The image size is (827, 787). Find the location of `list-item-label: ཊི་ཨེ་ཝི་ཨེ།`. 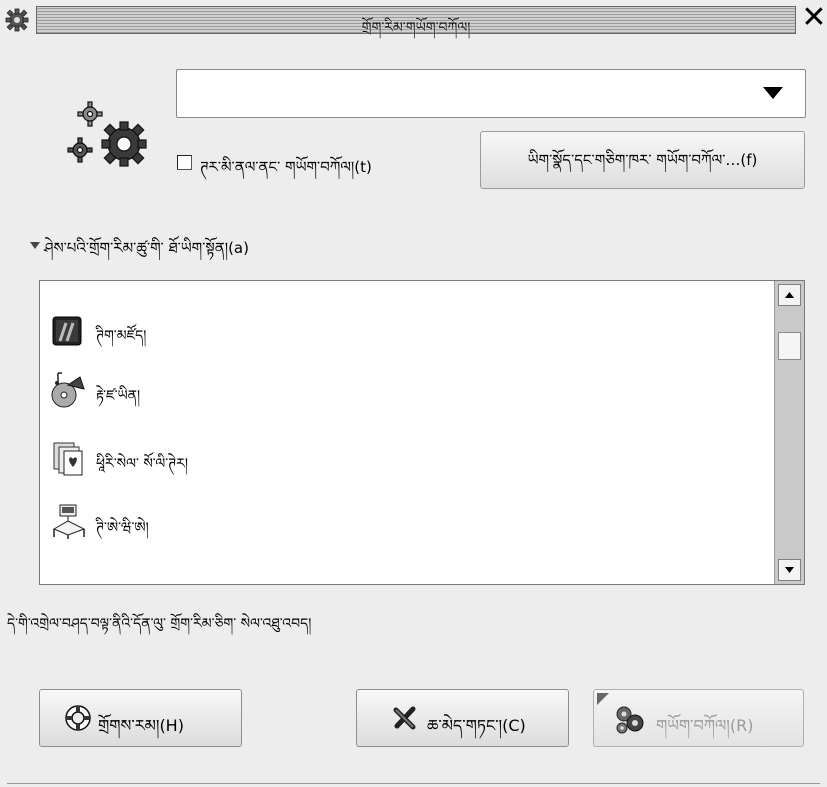

list-item-label: ཊི་ཨེ་ཝི་ཨེ། is located at coordinates (122, 528).